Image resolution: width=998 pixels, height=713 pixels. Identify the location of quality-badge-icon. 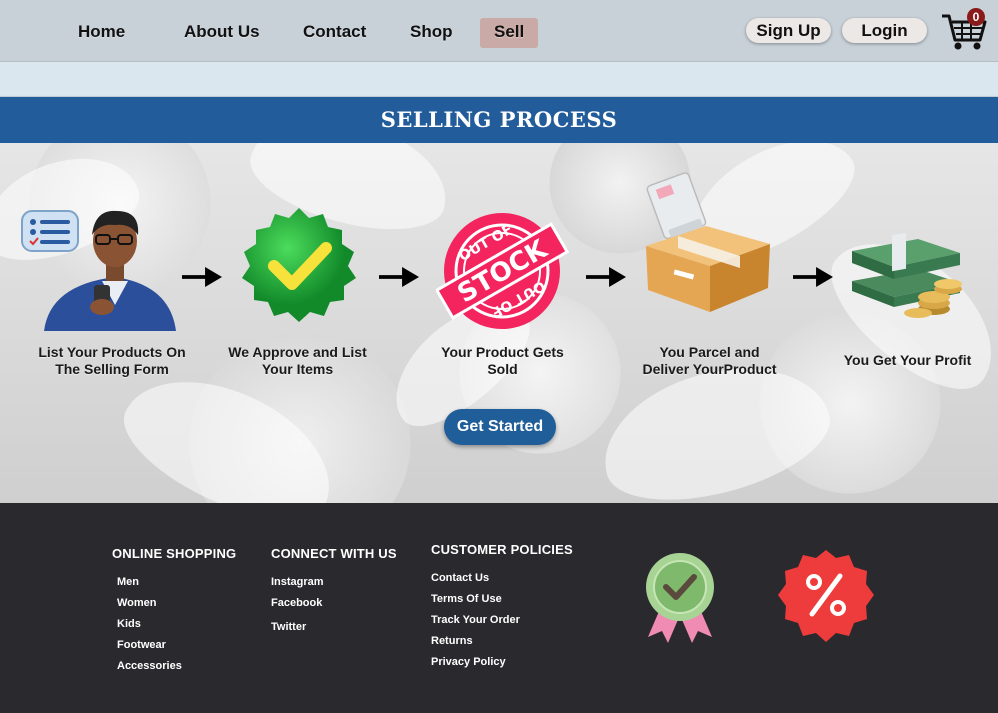
(680, 598).